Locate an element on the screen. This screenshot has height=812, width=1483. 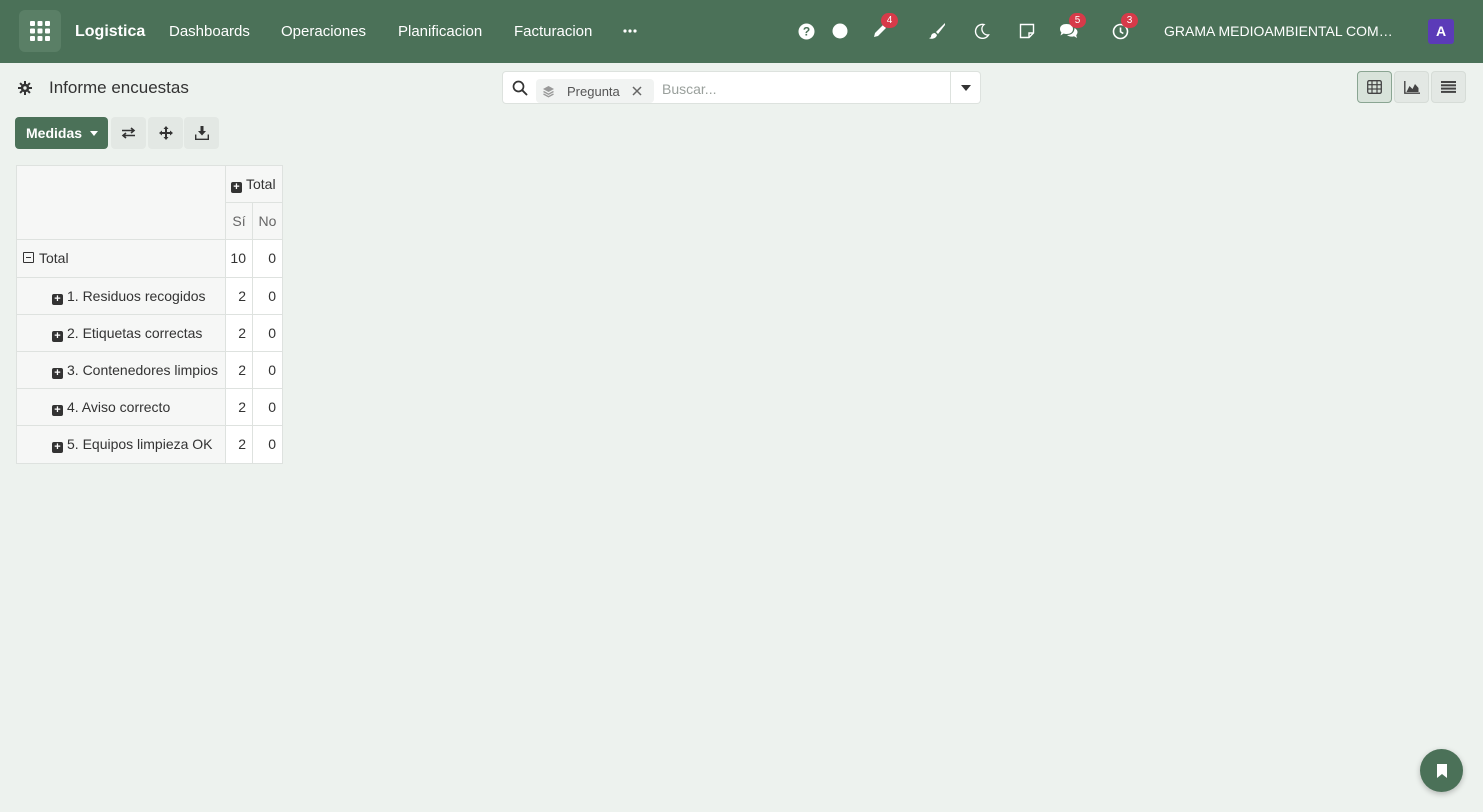
pivot-view-button is located at coordinates (1374, 87).